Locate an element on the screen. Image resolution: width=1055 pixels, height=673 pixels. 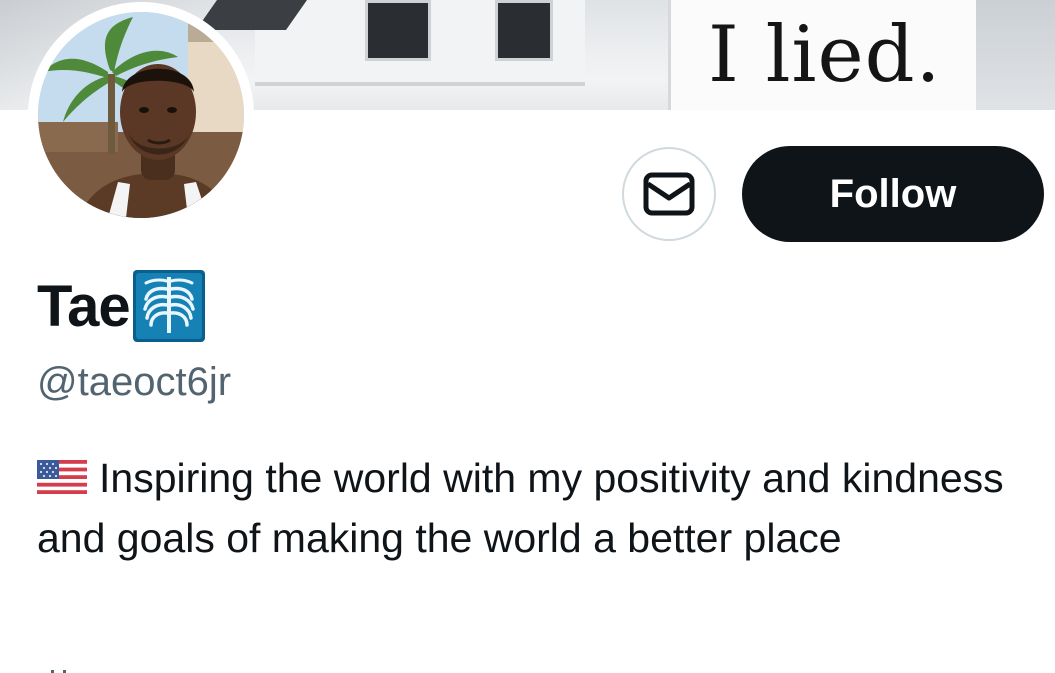
avatar-photo-illustration is located at coordinates (141, 115).